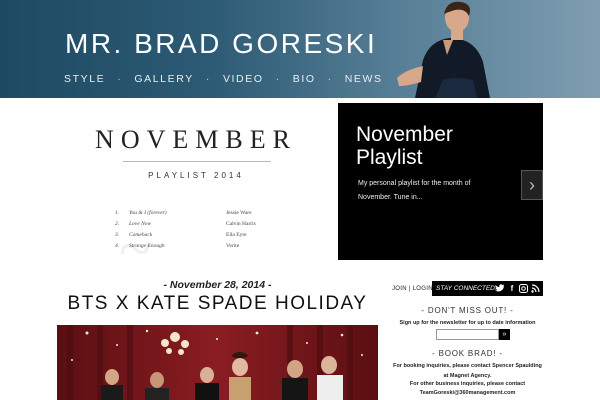 This screenshot has width=600, height=400. What do you see at coordinates (163, 79) in the screenshot?
I see `nav-gallery: GALLERY` at bounding box center [163, 79].